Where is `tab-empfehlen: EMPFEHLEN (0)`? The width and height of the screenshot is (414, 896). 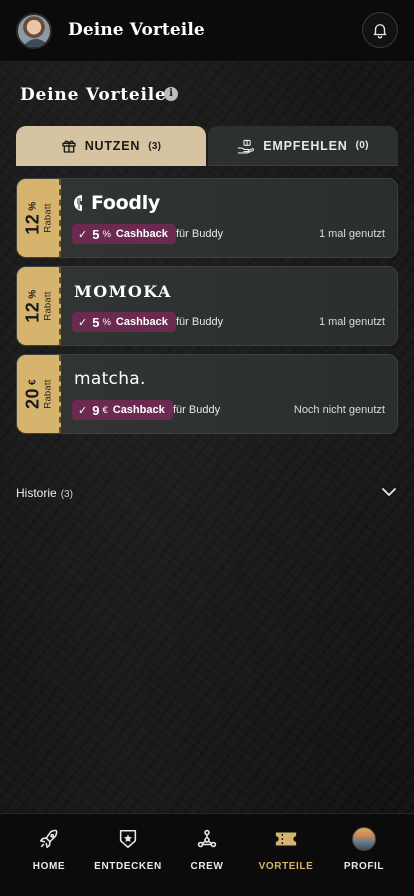
tab-empfehlen: EMPFEHLEN (0) is located at coordinates (303, 146).